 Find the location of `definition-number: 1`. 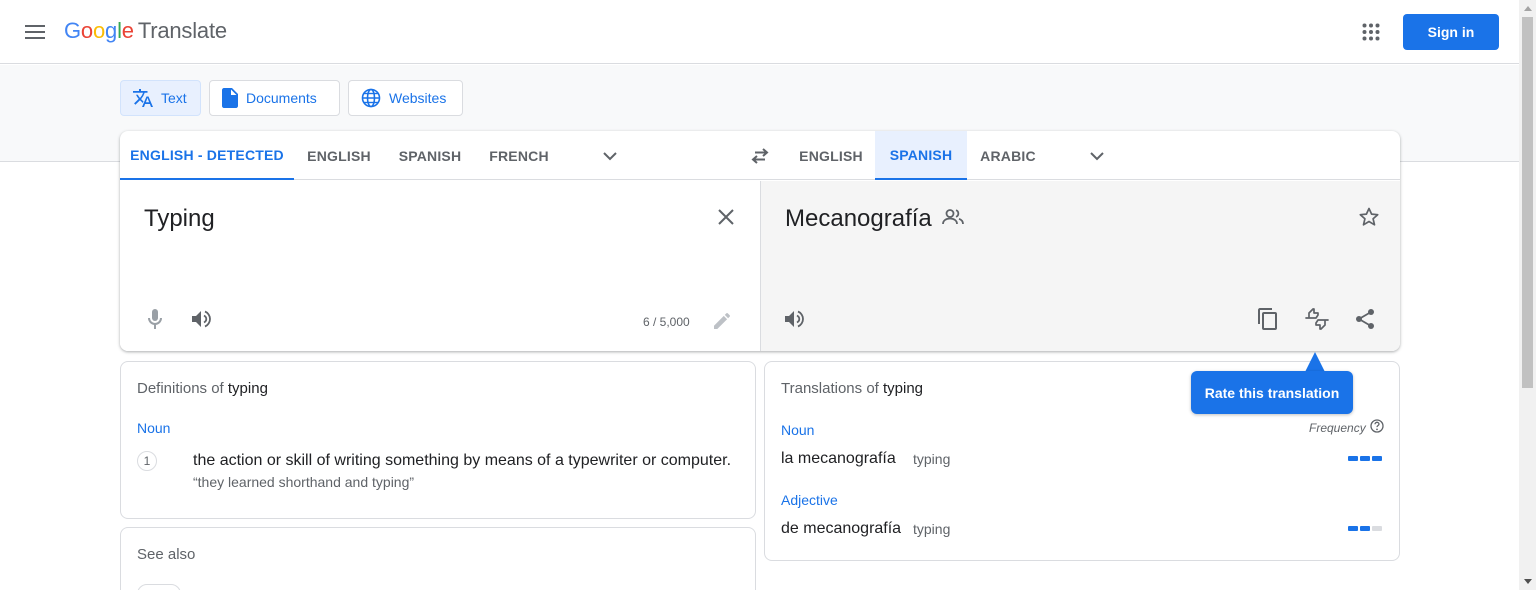

definition-number: 1 is located at coordinates (147, 461).